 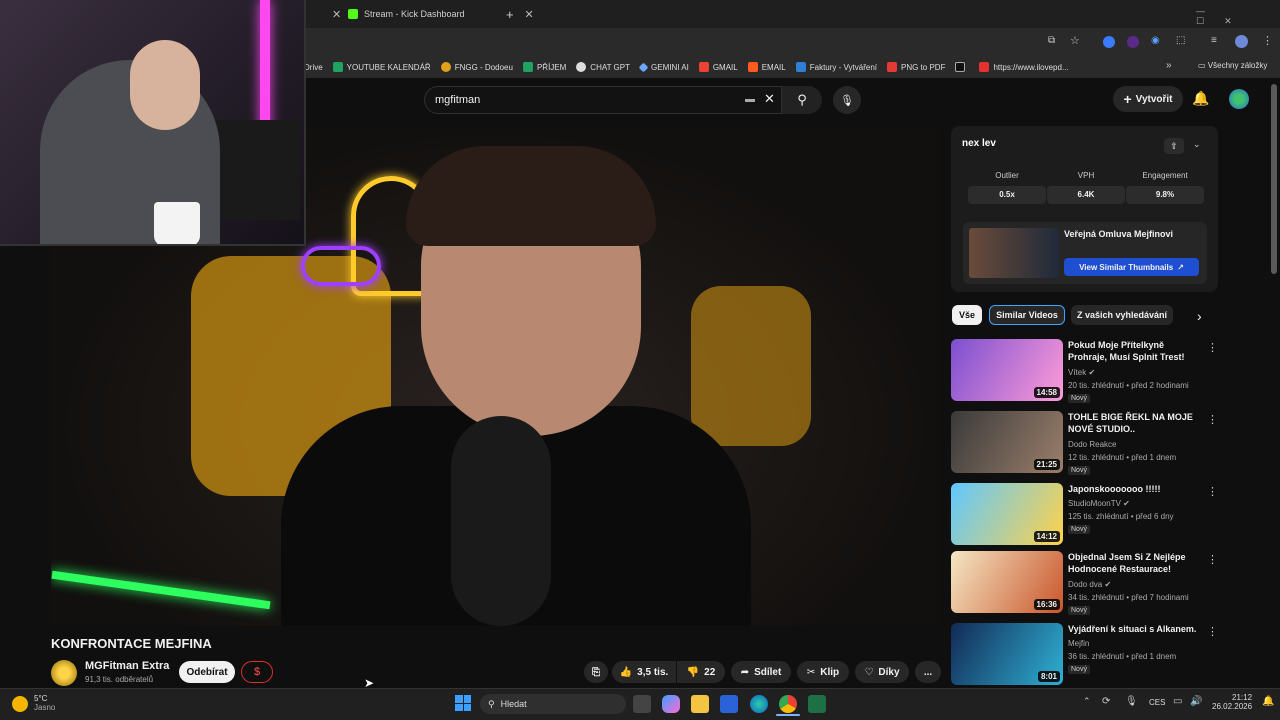 What do you see at coordinates (1232, 702) in the screenshot?
I see `system-clock: 21:12 26.02.2026` at bounding box center [1232, 702].